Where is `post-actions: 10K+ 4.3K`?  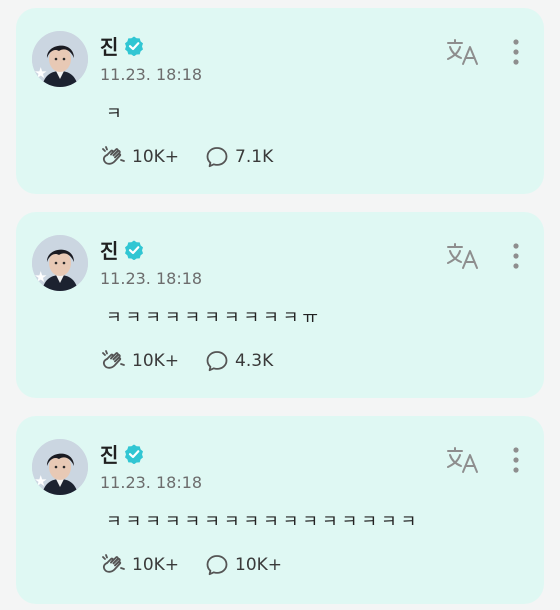 post-actions: 10K+ 4.3K is located at coordinates (199, 361).